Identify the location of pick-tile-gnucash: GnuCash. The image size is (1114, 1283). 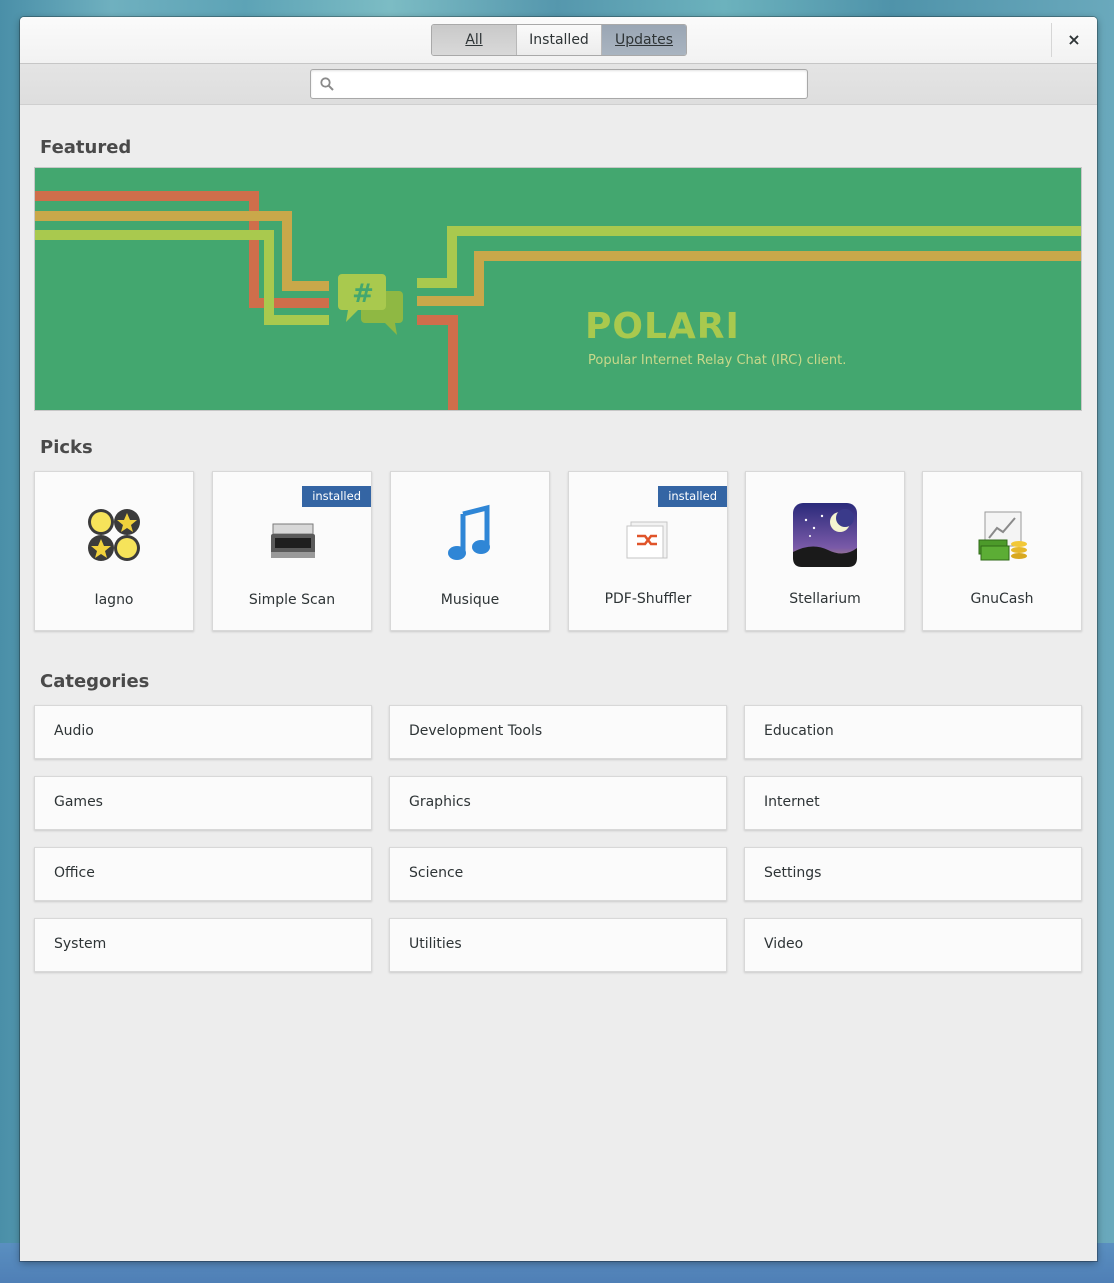
(1002, 551).